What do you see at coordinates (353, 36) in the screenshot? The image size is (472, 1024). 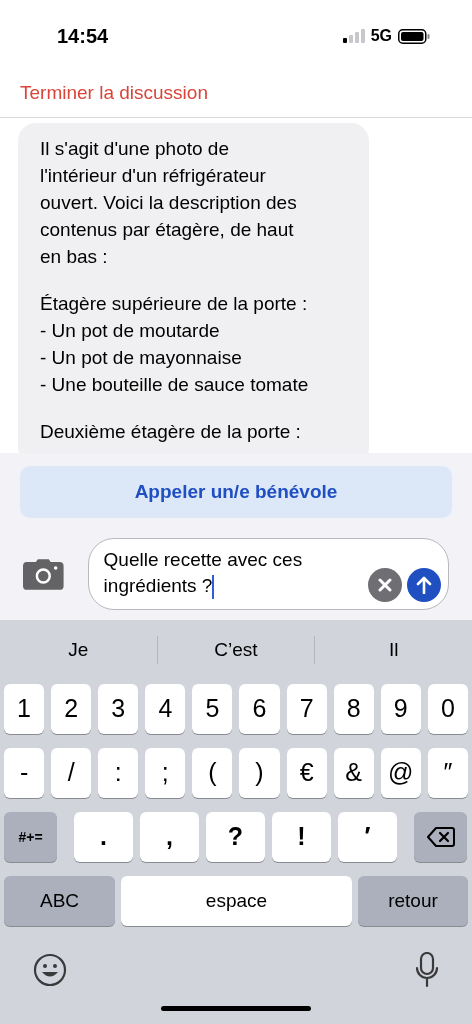 I see `signal-icon` at bounding box center [353, 36].